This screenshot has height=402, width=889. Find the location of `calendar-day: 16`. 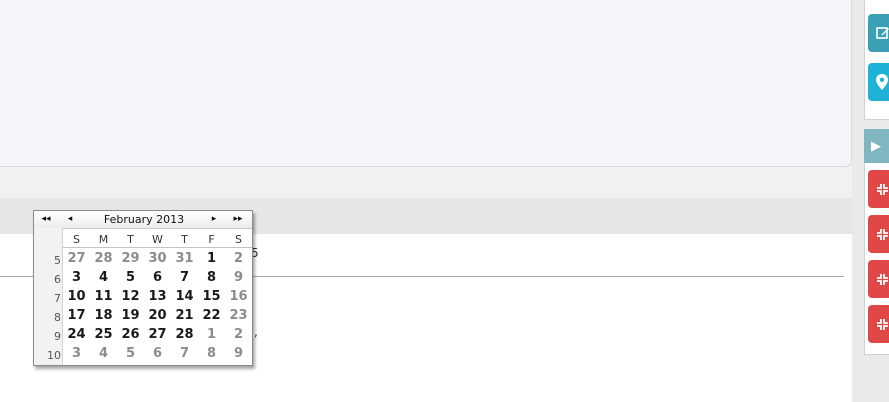

calendar-day: 16 is located at coordinates (238, 296).